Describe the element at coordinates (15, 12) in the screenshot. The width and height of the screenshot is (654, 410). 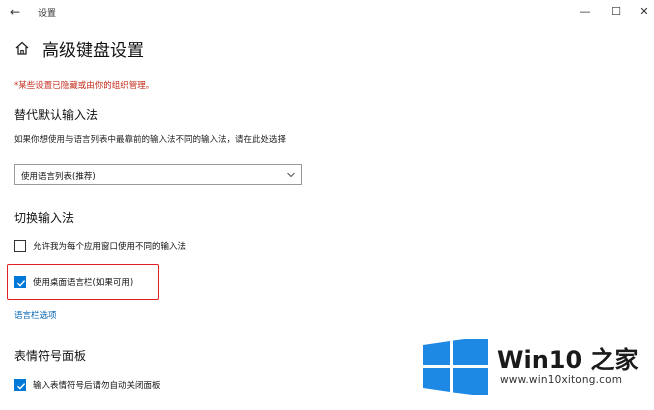
I see `back-arrow-icon: ←` at that location.